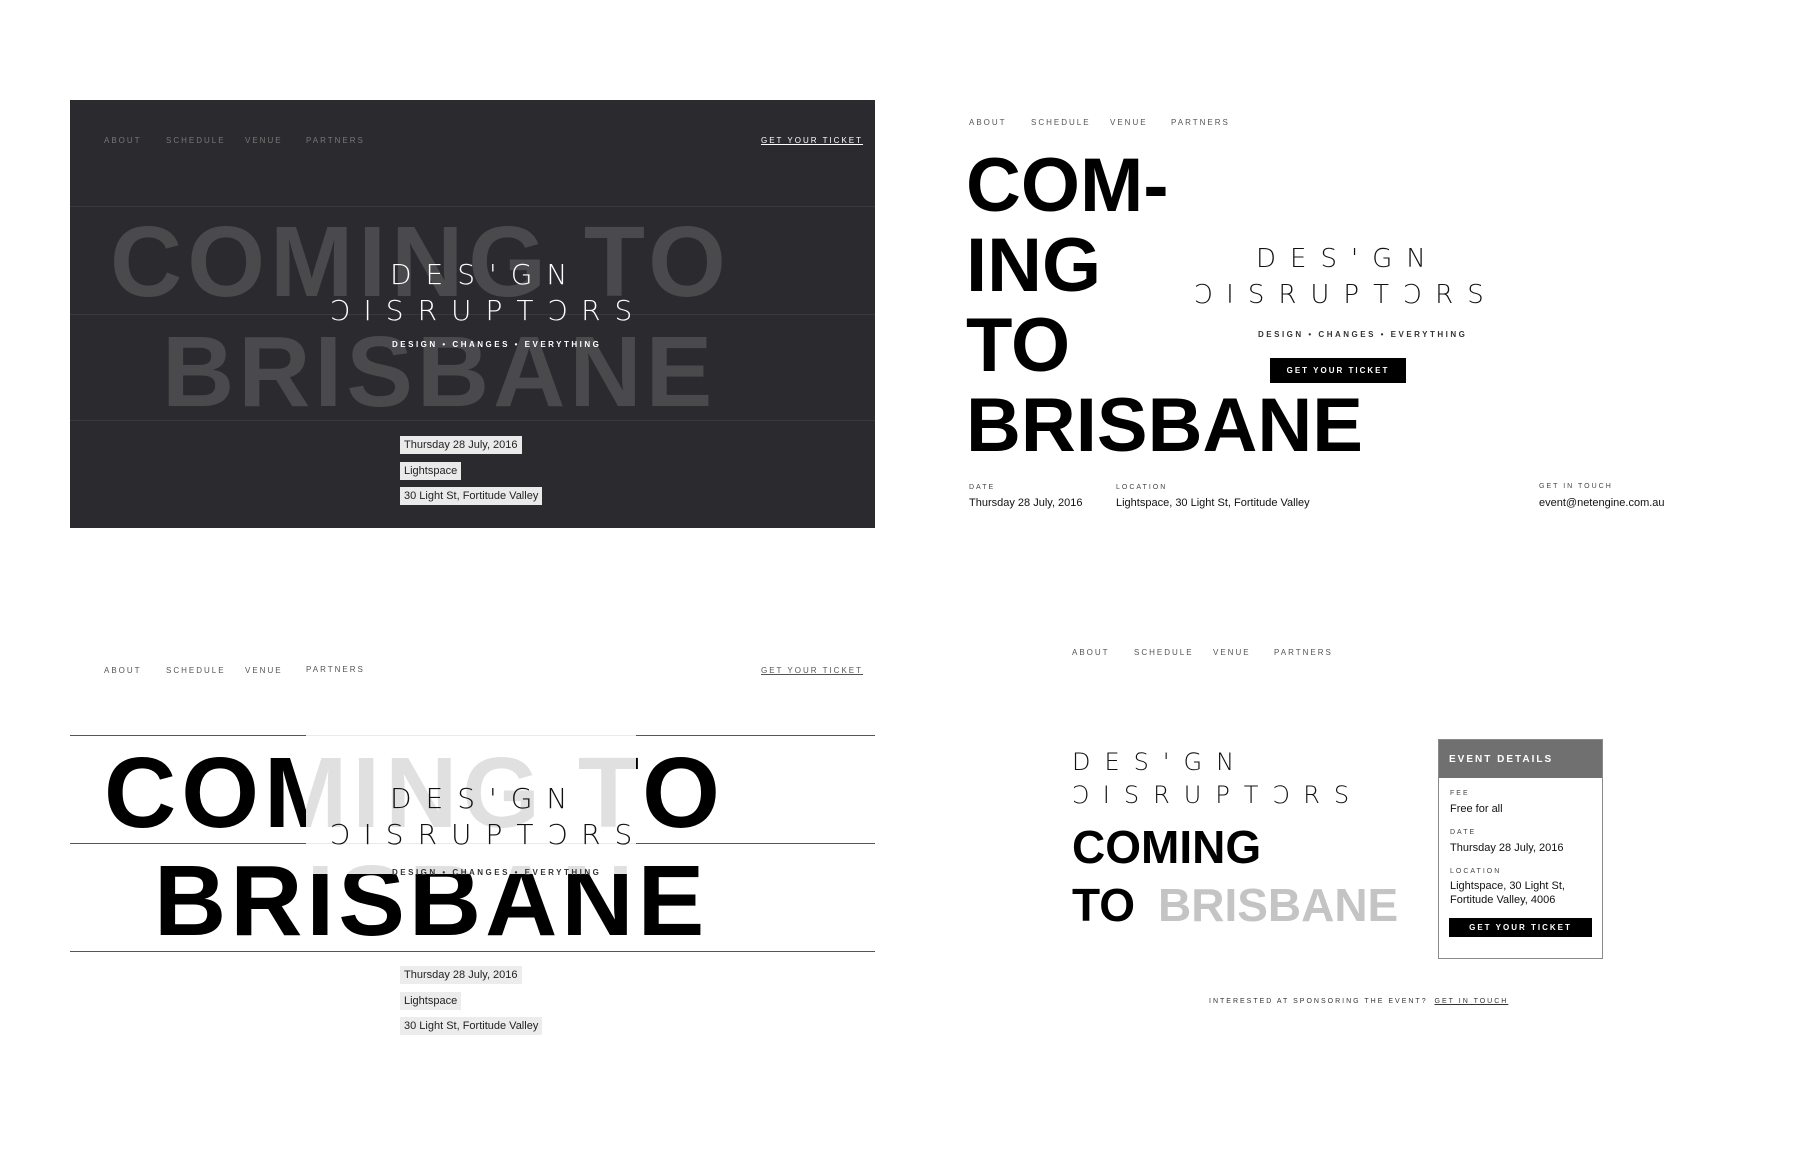 This screenshot has width=1800, height=1153. Describe the element at coordinates (1472, 1001) in the screenshot. I see `sponsor-link: GET IN TOUCH` at that location.